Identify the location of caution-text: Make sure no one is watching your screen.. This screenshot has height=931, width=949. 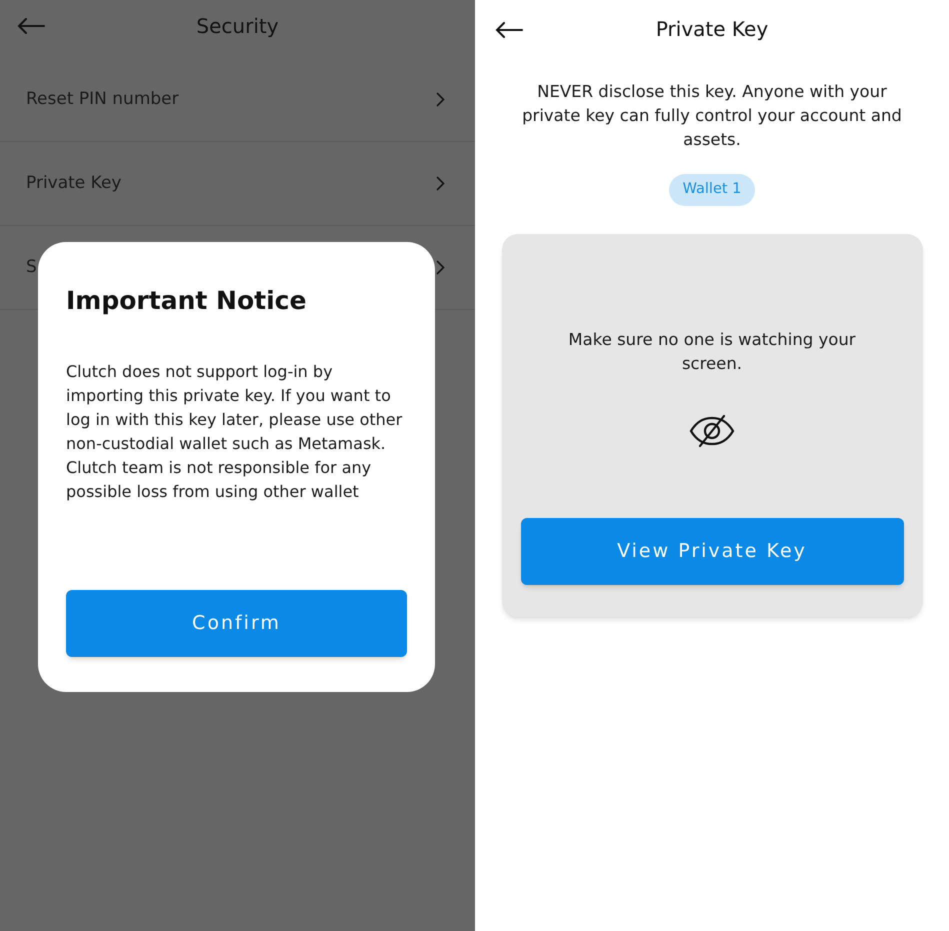
(712, 352).